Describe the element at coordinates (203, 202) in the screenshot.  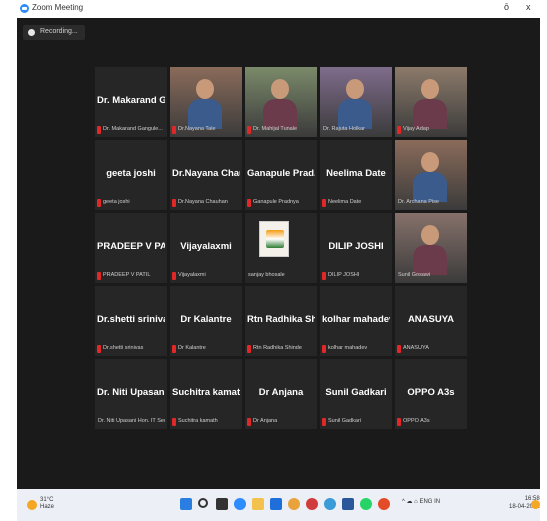
I see `participant-name: Dr.Nayana Chauhan` at that location.